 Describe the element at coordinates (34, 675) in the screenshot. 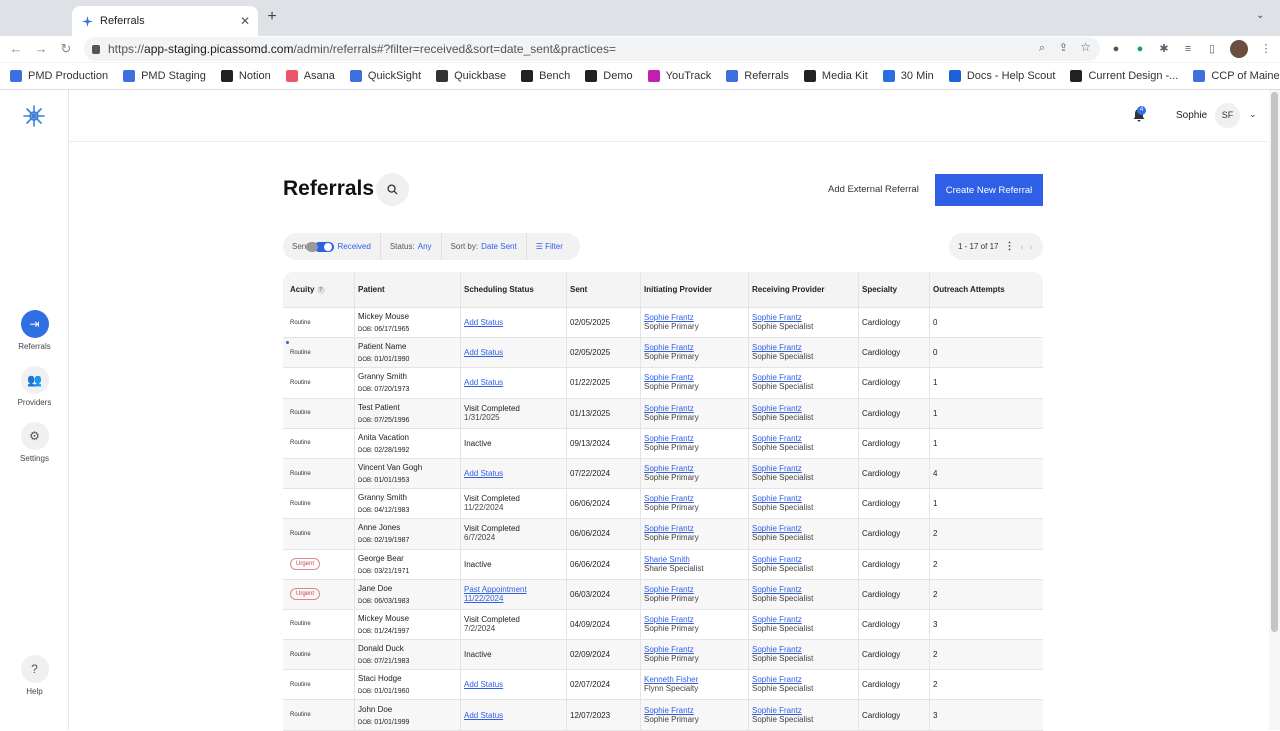

I see `sidebar-item-help: ? Help` at that location.